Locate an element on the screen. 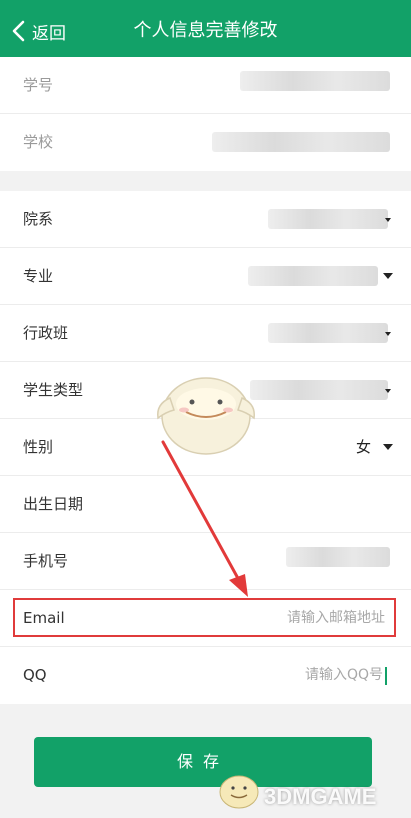  department-label: 院系 is located at coordinates (38, 219).